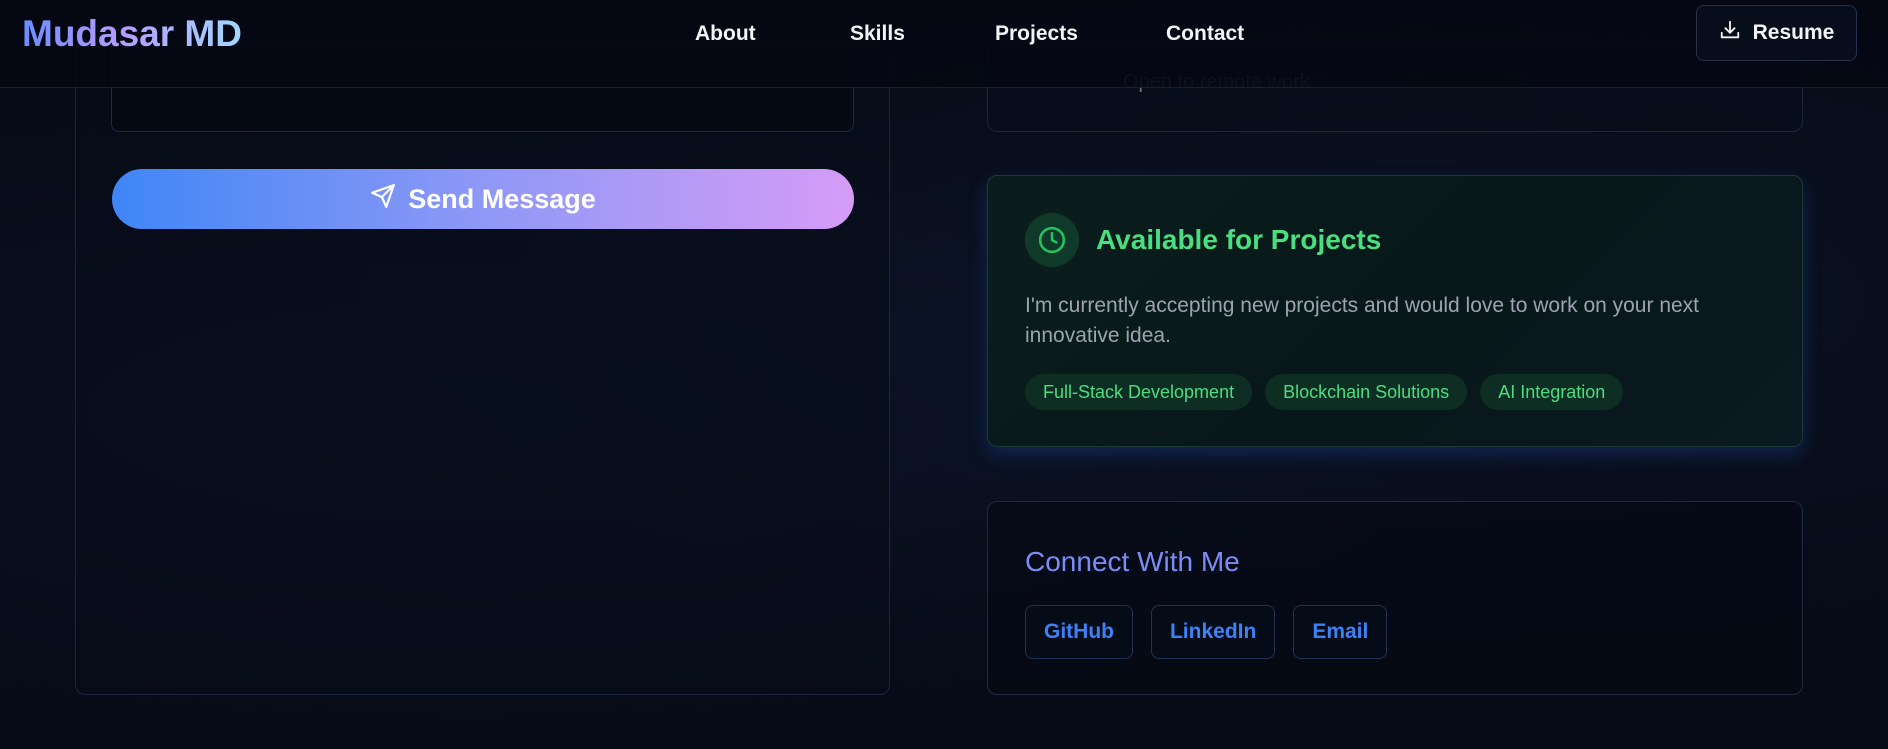  Describe the element at coordinates (1205, 34) in the screenshot. I see `nav-contact: Contact` at that location.